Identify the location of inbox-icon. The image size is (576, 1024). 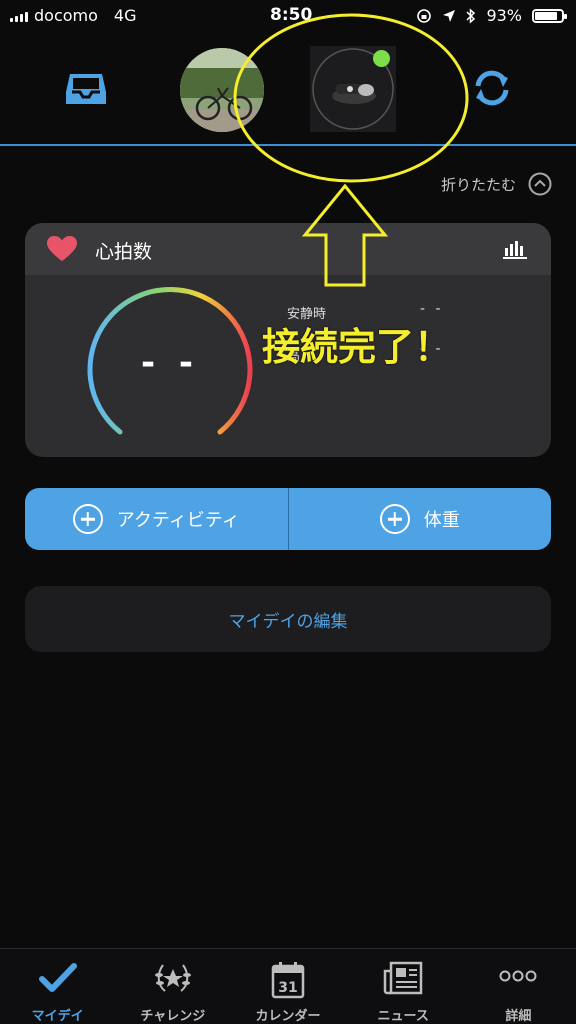
(86, 88).